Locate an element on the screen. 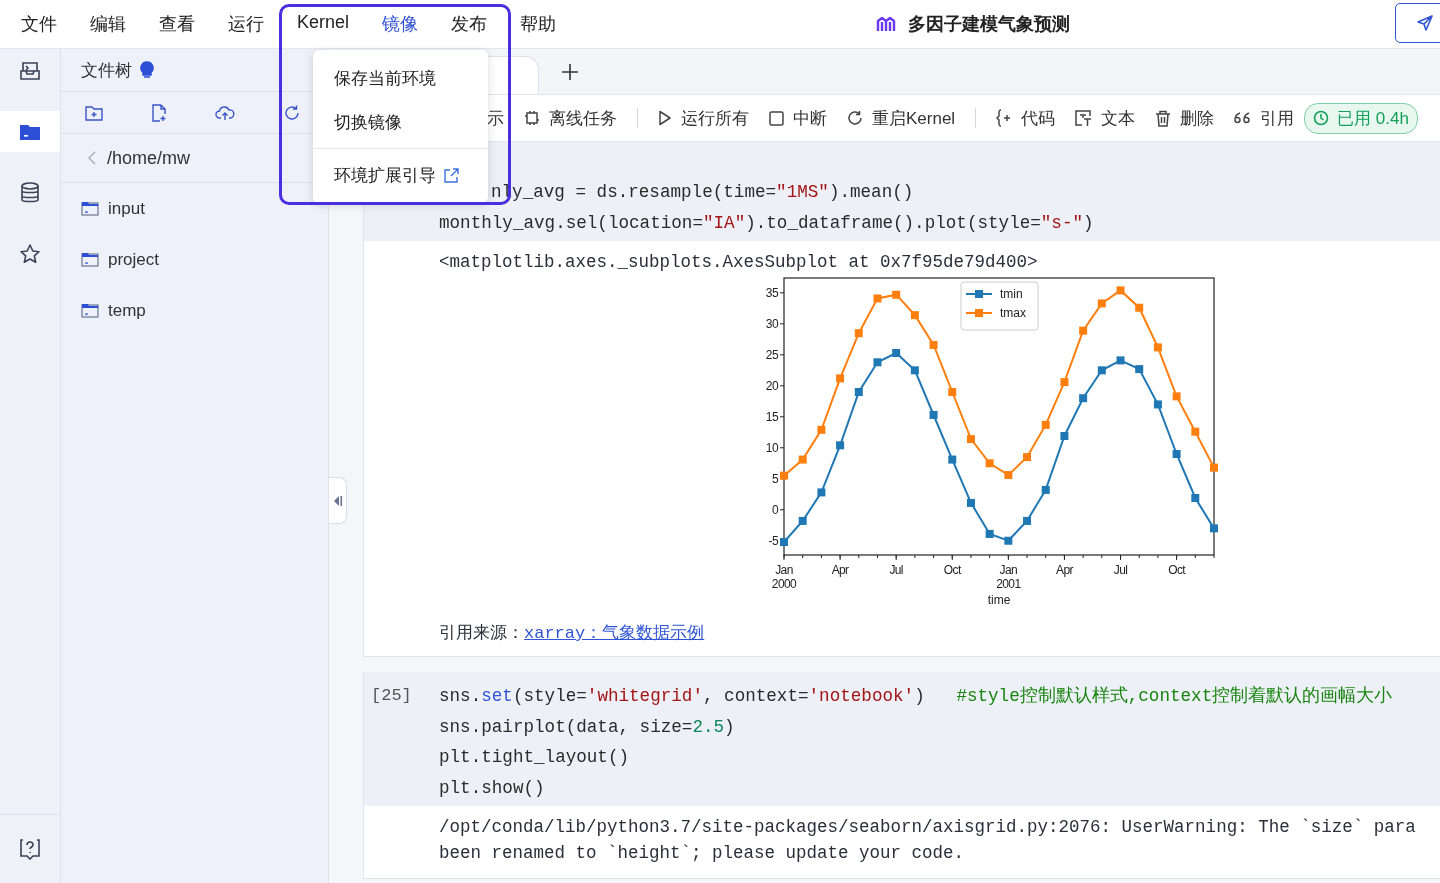 This screenshot has height=883, width=1440. source-link: xarray：气象数据示例 is located at coordinates (614, 632).